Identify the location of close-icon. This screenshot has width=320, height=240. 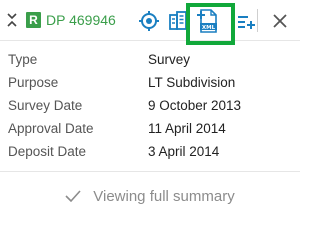
(280, 21).